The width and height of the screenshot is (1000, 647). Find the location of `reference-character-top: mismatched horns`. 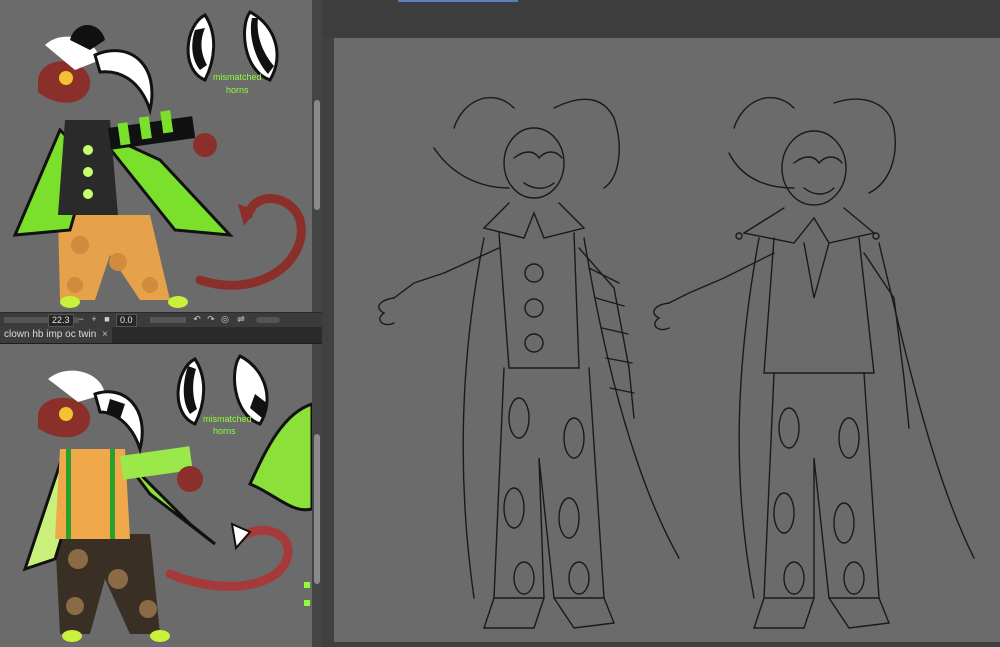

reference-character-top: mismatched horns is located at coordinates (159, 159).